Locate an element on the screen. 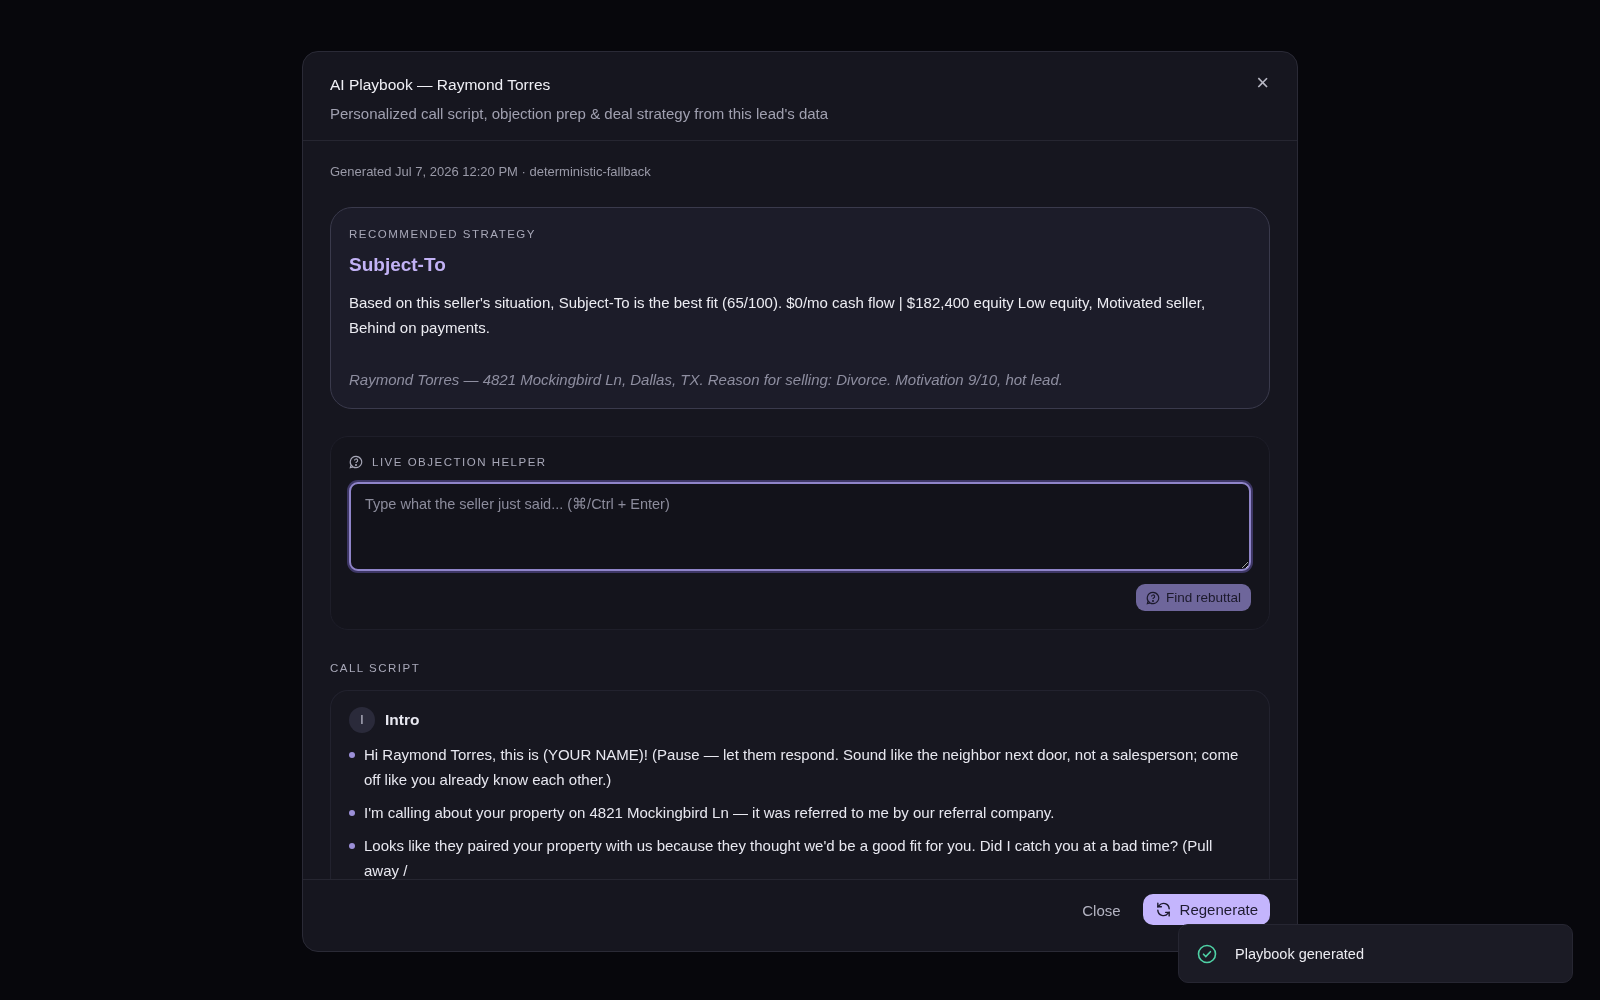 The image size is (1600, 1000). strategy-summary: Based on this seller's situation, Subject-To is the best fit (65/100). $0/mo cash flow | $182,400 equity Low equity, Motivated seller, Behind on payments. is located at coordinates (778, 315).